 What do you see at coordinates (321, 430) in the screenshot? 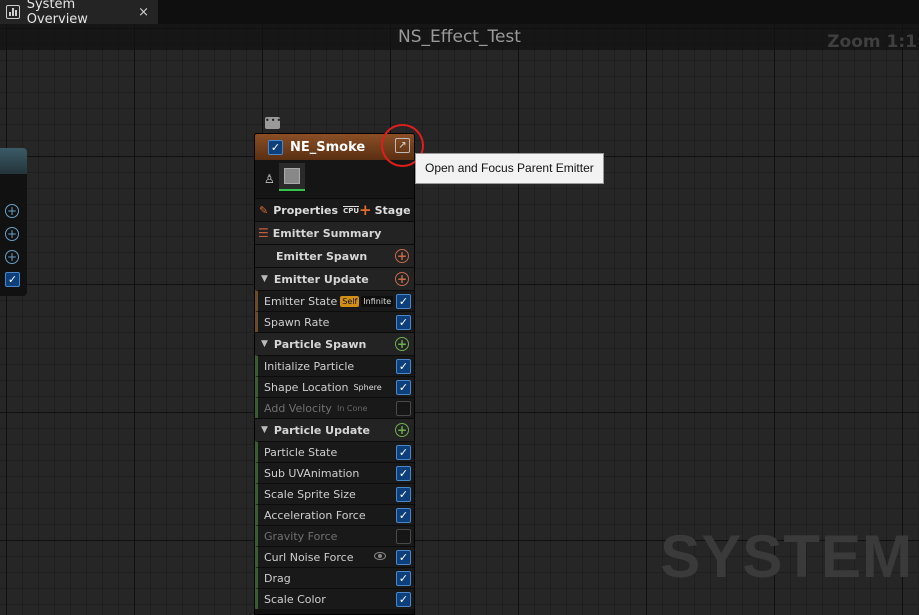
I see `section-label: Particle Update` at bounding box center [321, 430].